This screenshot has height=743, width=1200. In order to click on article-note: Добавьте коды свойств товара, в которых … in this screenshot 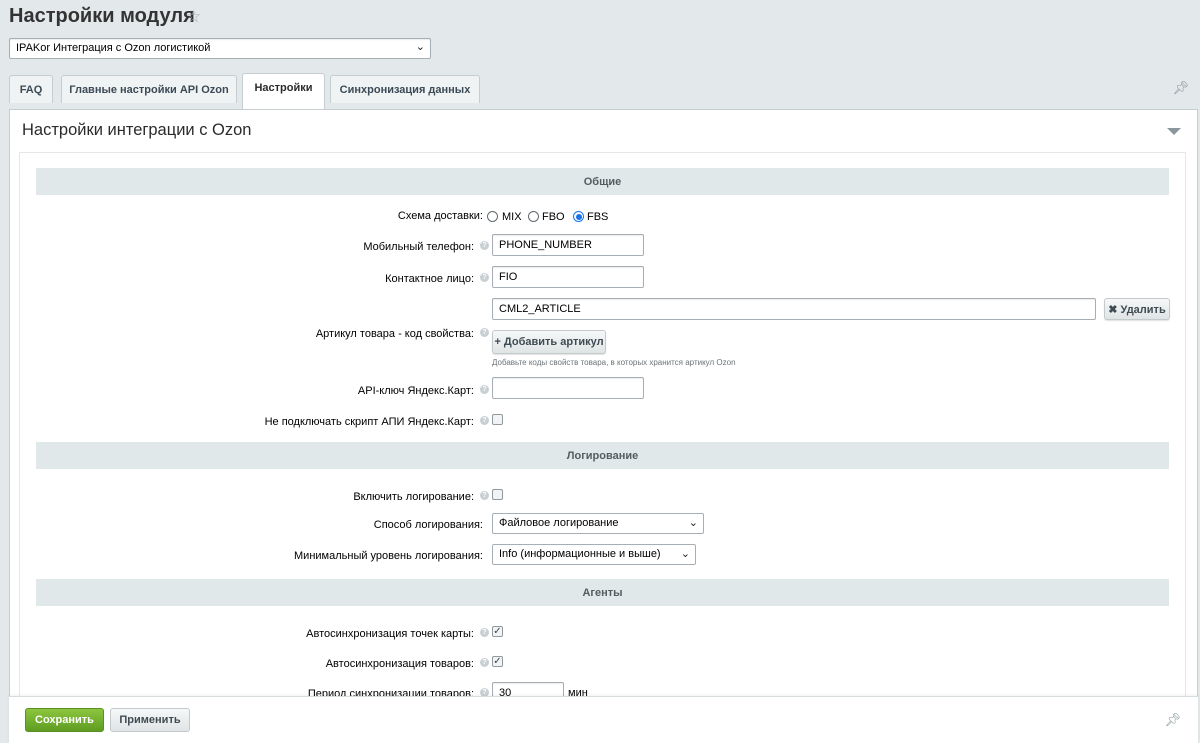, I will do `click(614, 362)`.